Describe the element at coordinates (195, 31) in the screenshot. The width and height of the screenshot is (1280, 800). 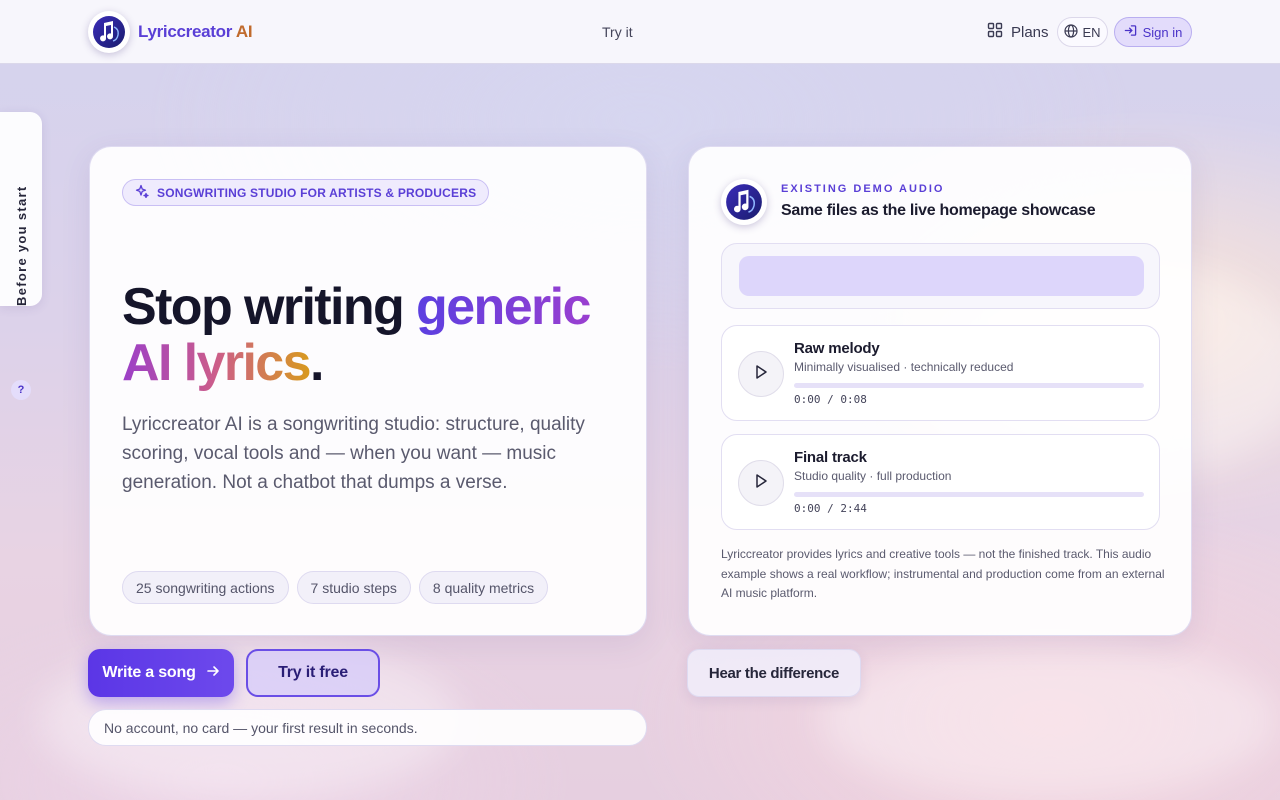
I see `brand-name: Lyriccreator AI` at that location.